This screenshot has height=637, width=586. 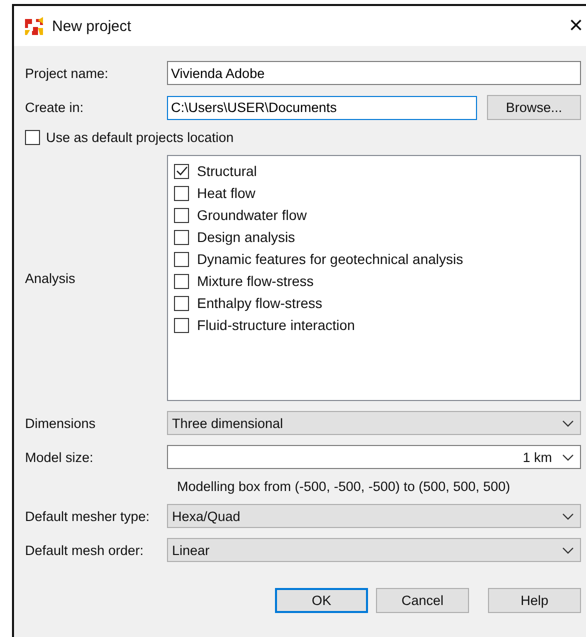 I want to click on location-field: C:\Users\USER\Documents, so click(x=322, y=108).